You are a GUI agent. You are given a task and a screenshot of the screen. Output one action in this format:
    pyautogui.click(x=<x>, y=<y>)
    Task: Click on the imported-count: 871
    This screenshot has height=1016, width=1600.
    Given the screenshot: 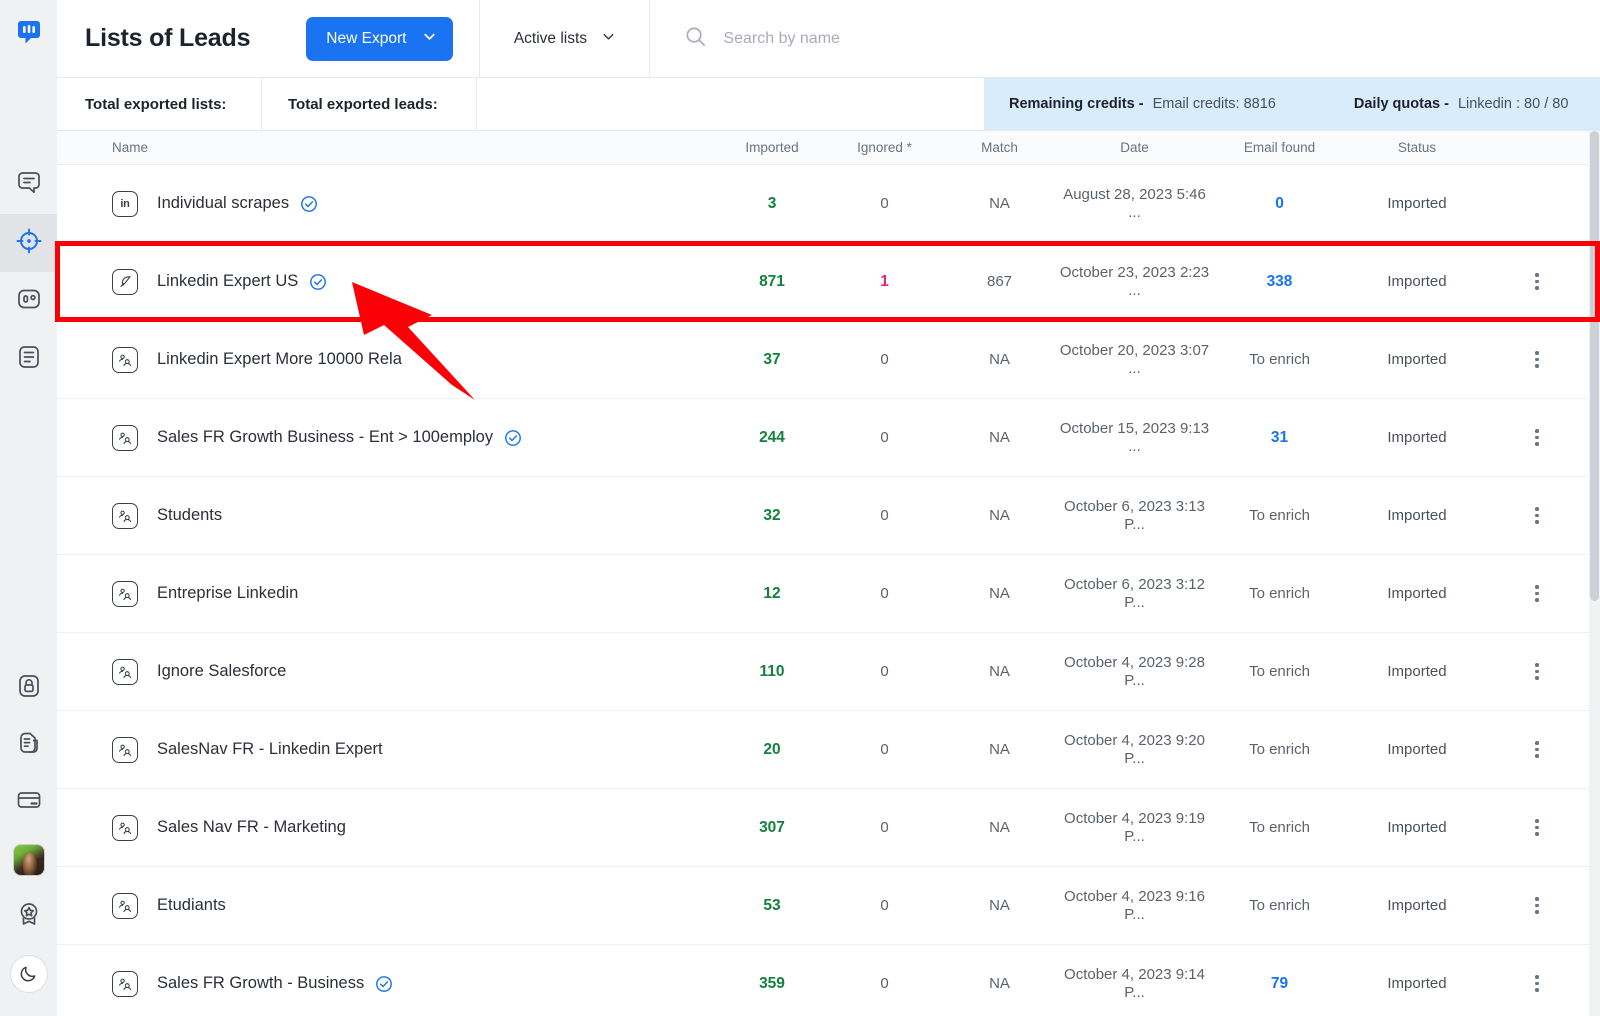 What is the action you would take?
    pyautogui.click(x=772, y=281)
    